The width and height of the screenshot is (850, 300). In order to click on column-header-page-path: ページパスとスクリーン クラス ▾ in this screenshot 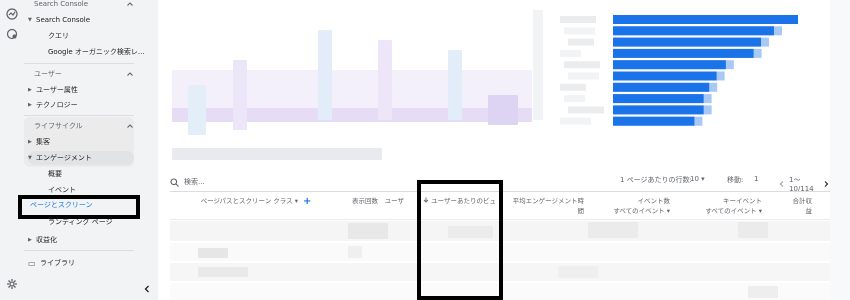, I will do `click(248, 201)`.